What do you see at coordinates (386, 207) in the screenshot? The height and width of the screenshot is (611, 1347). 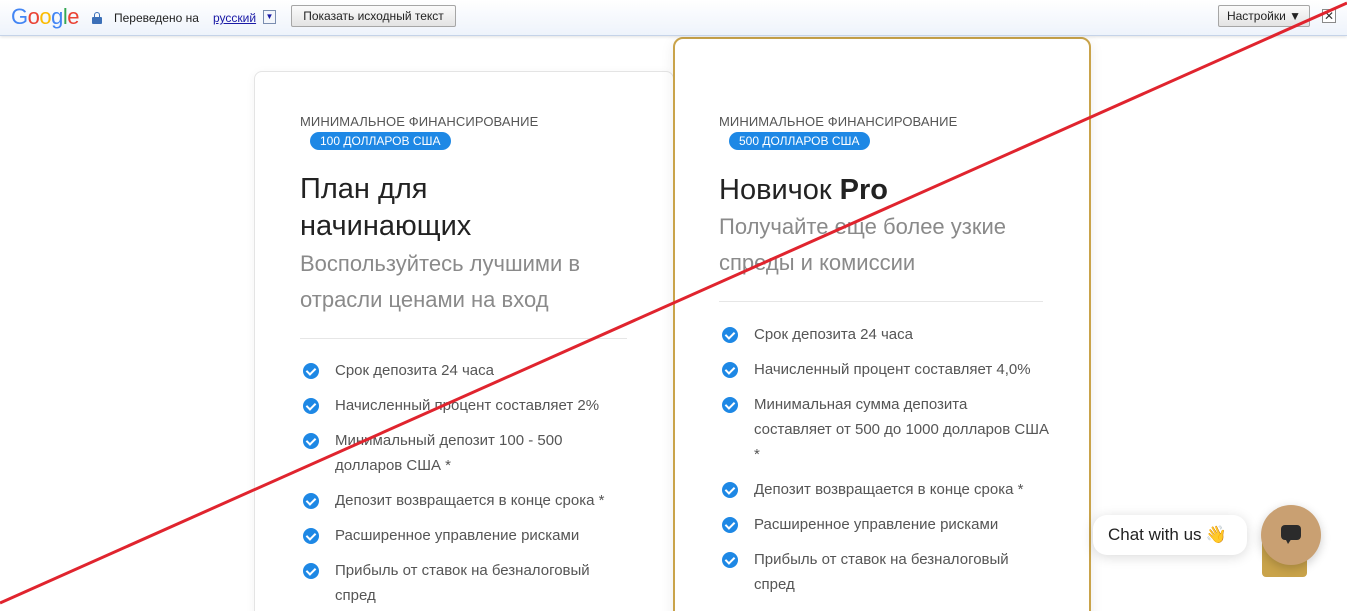 I see `plan-title: План для начинающих` at bounding box center [386, 207].